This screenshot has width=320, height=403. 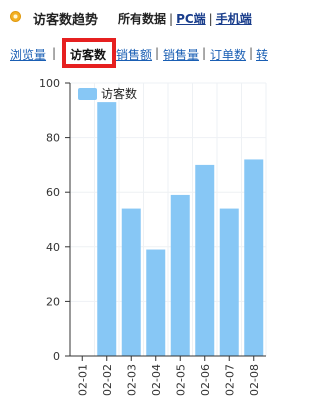 What do you see at coordinates (88, 54) in the screenshot?
I see `tab-visitors: 访客数` at bounding box center [88, 54].